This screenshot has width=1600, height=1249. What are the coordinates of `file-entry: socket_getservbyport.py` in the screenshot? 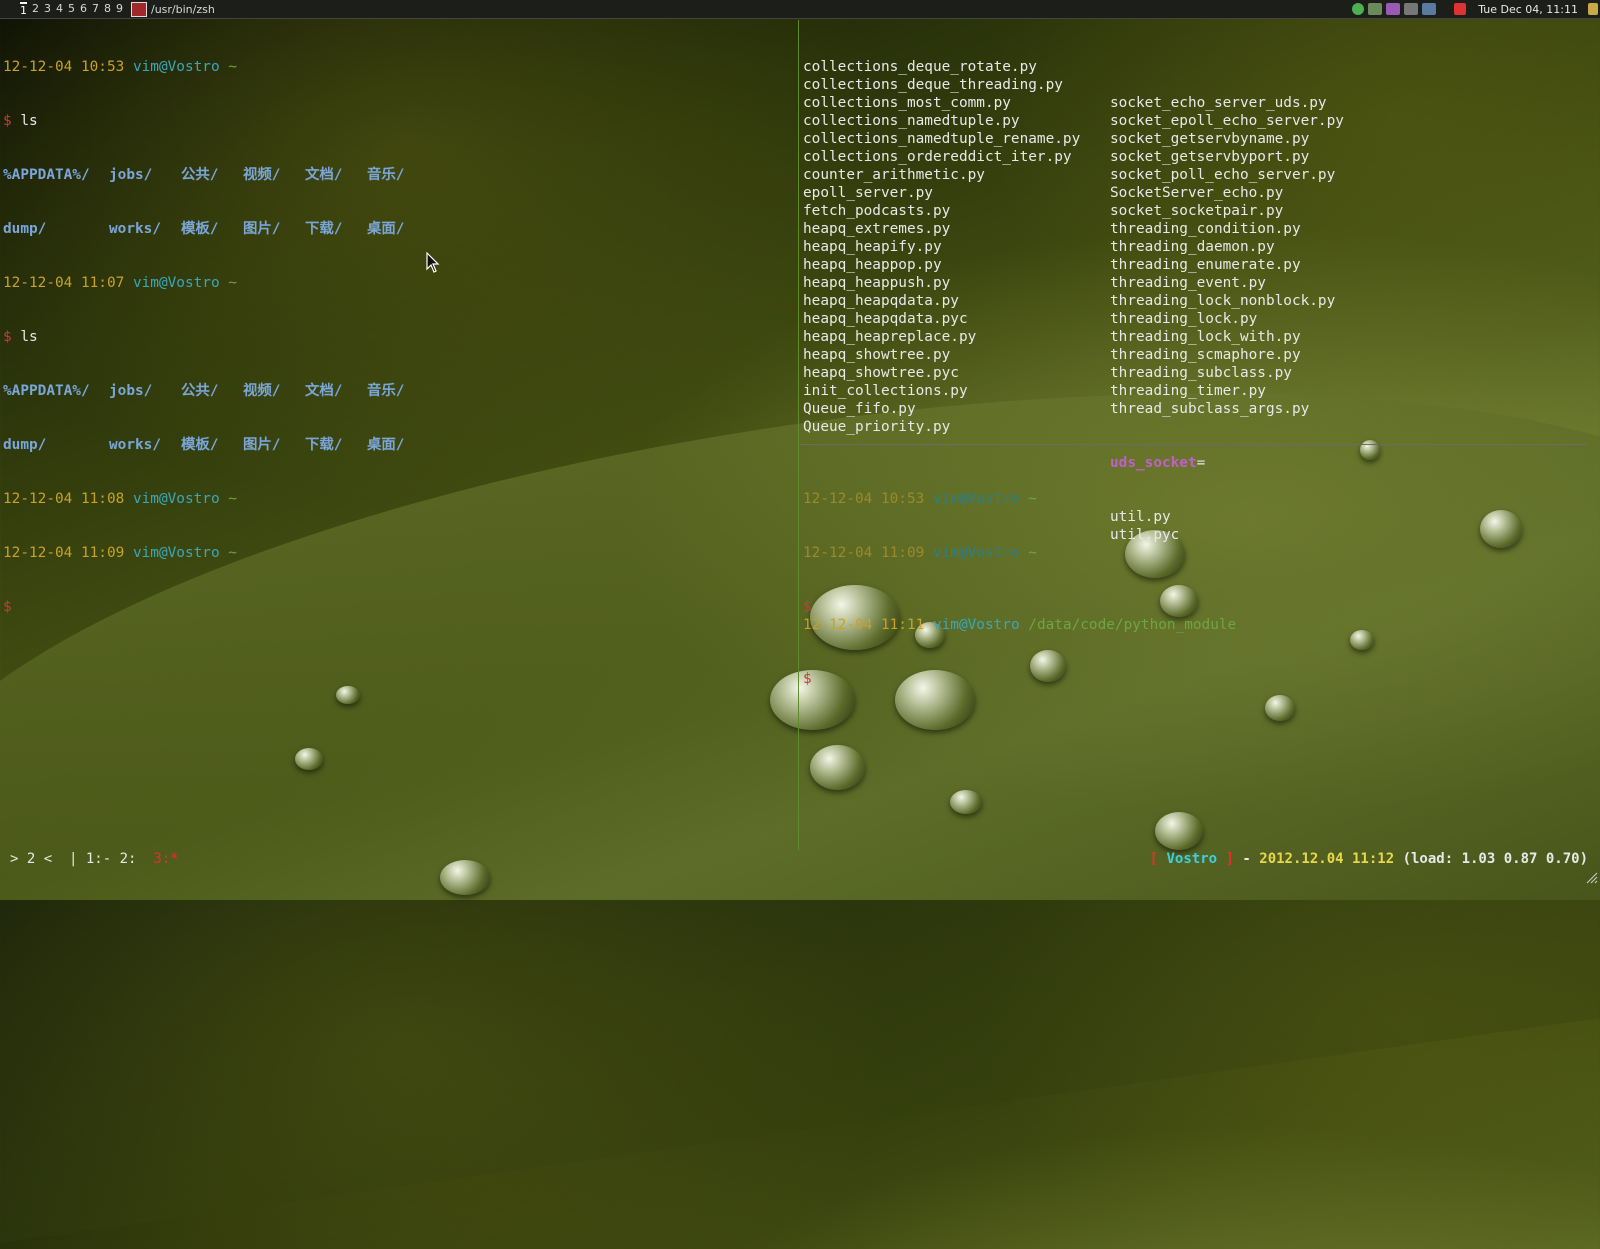 It's located at (1210, 157).